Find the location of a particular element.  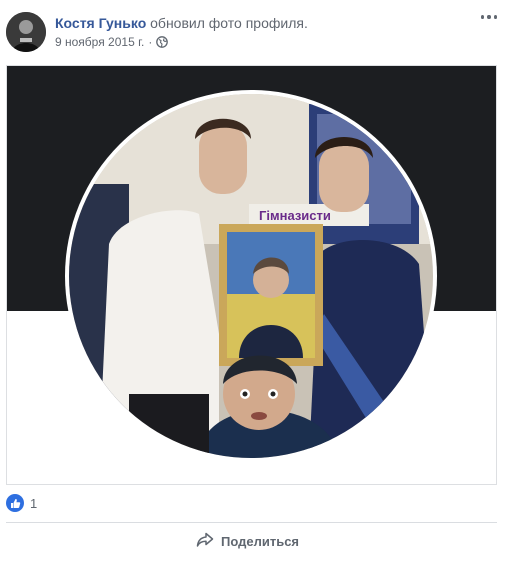

share-button: Поделиться is located at coordinates (247, 541).